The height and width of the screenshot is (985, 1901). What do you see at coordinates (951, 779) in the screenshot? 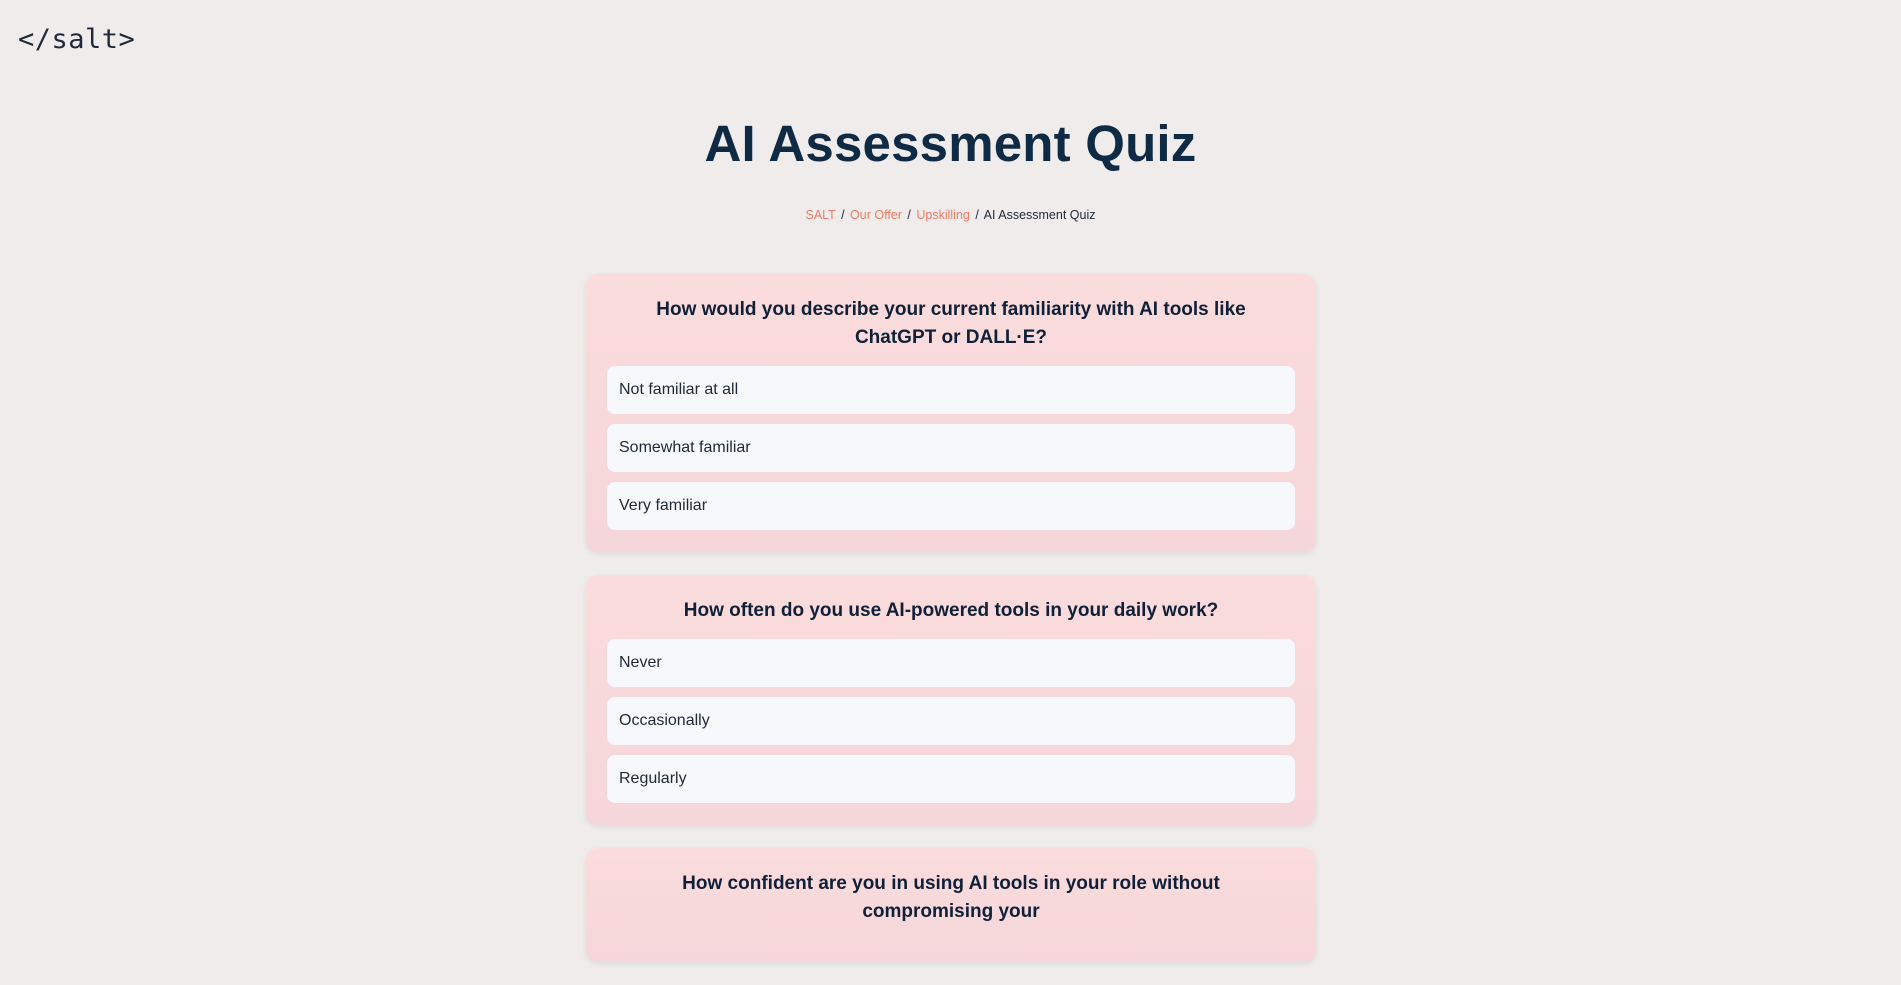
I see `answer-option-regularly: Regularly` at bounding box center [951, 779].